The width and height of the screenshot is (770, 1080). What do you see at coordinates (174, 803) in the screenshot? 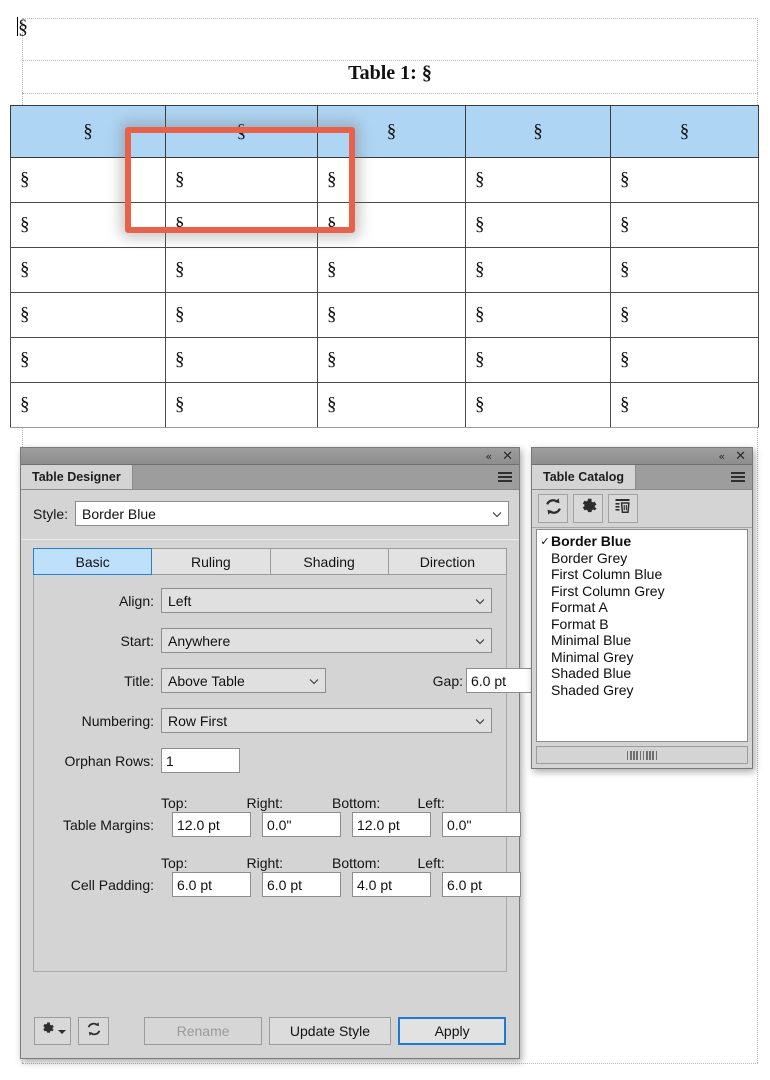
I see `margins-top-label: Top:` at bounding box center [174, 803].